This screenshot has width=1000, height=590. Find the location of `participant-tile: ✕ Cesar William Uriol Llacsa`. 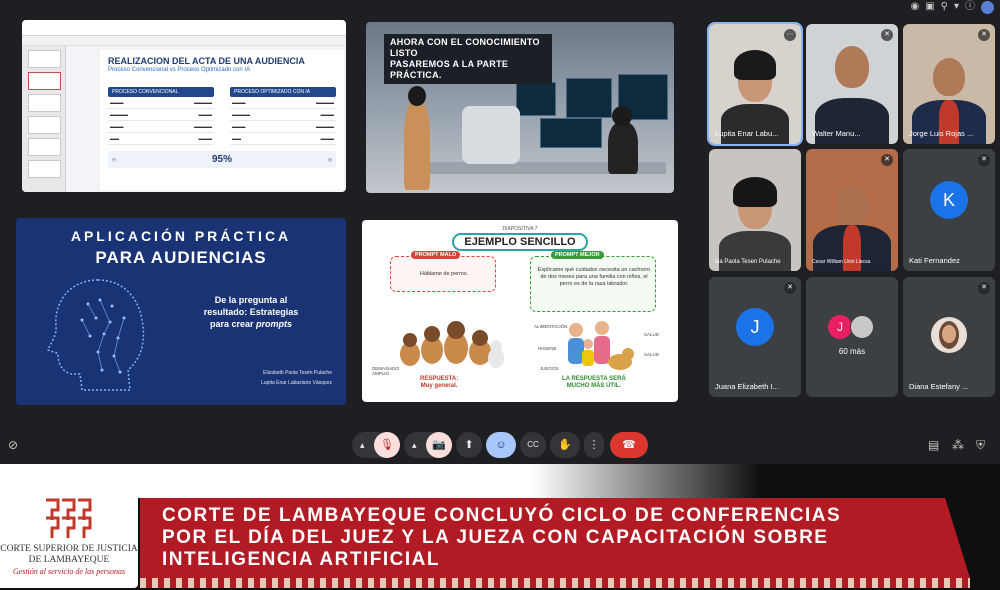

participant-tile: ✕ Cesar William Uriol Llacsa is located at coordinates (852, 210).